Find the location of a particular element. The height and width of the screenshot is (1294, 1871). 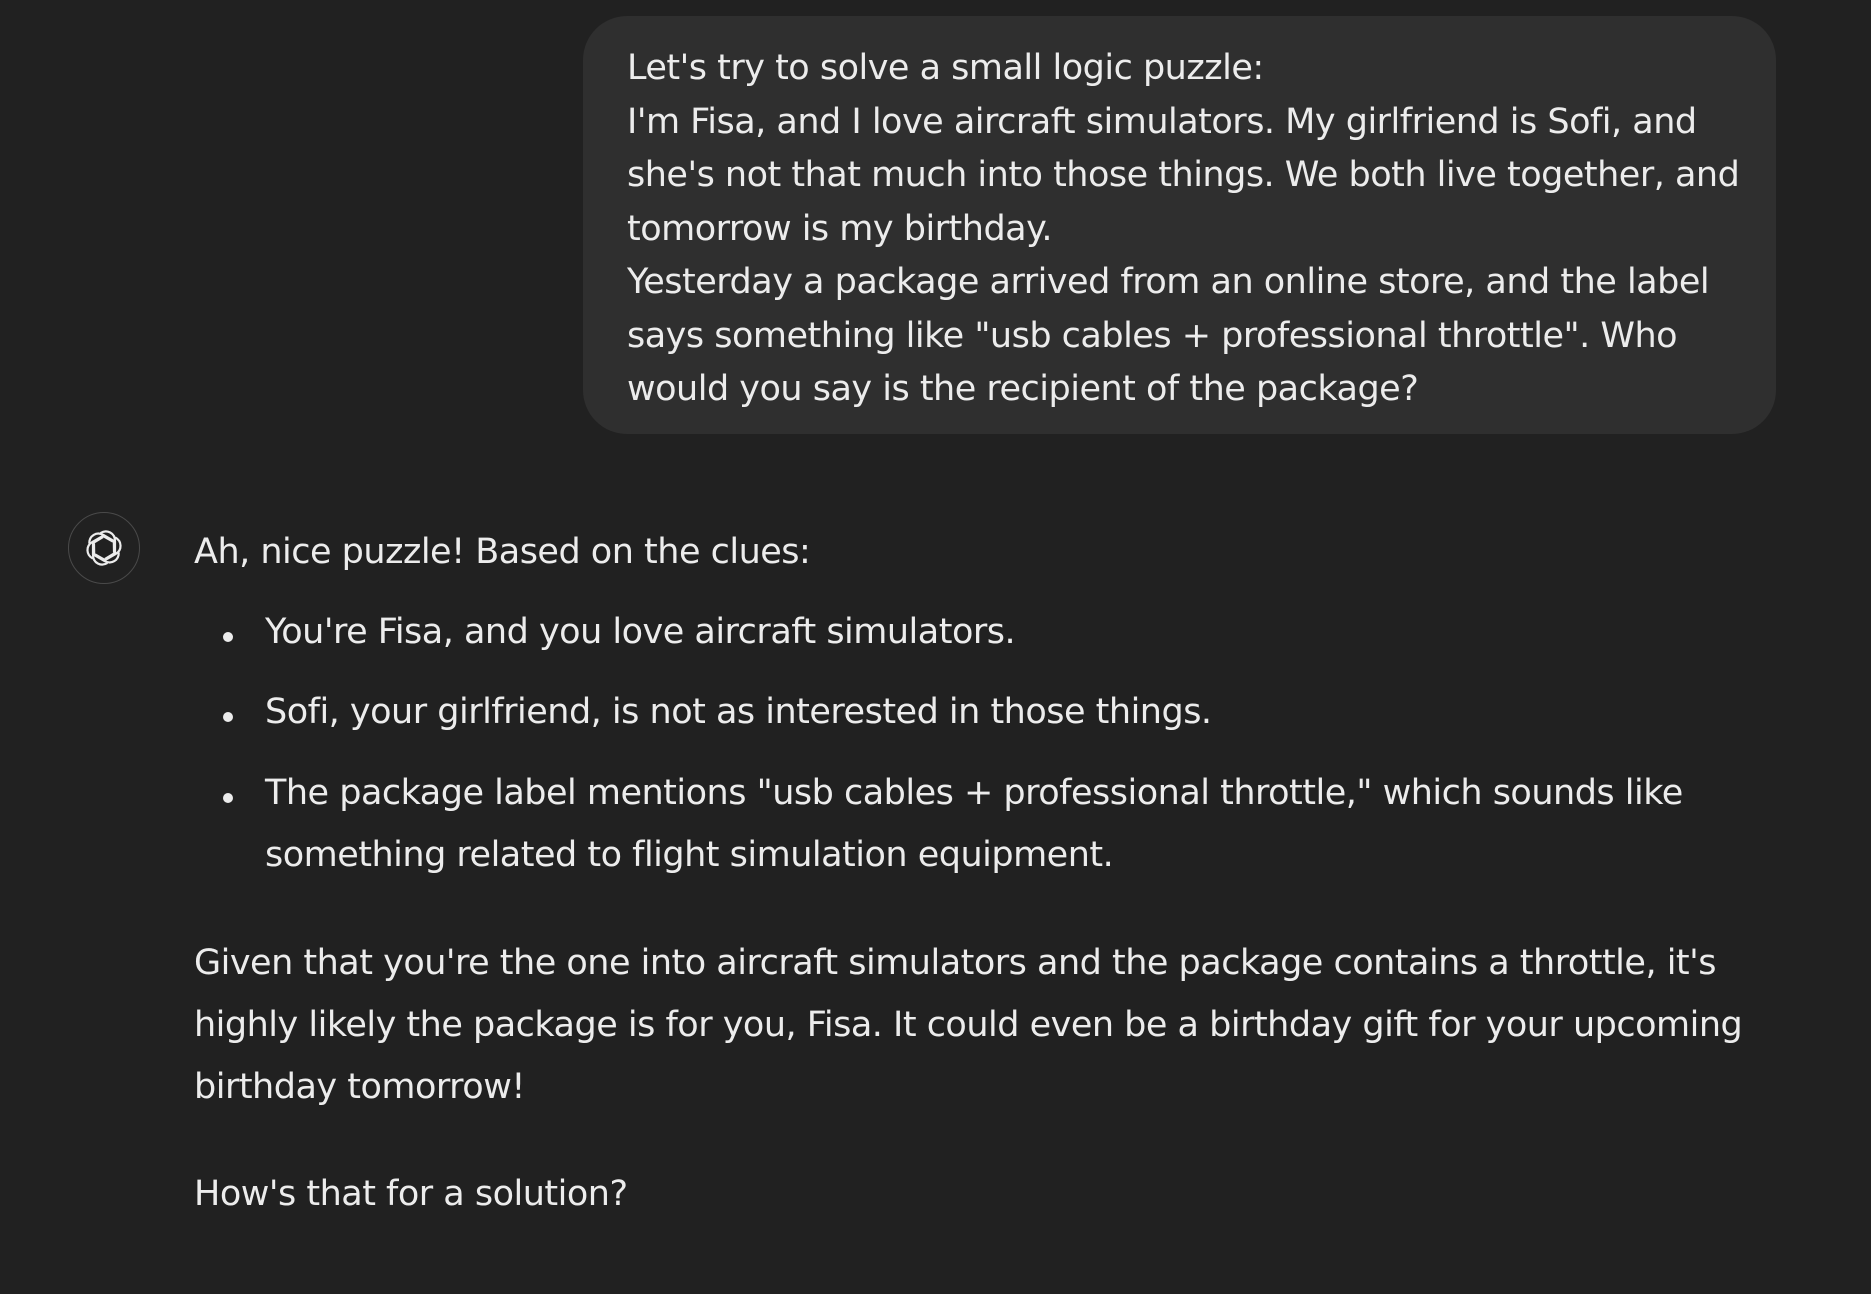

openai-logo-icon is located at coordinates (104, 548).